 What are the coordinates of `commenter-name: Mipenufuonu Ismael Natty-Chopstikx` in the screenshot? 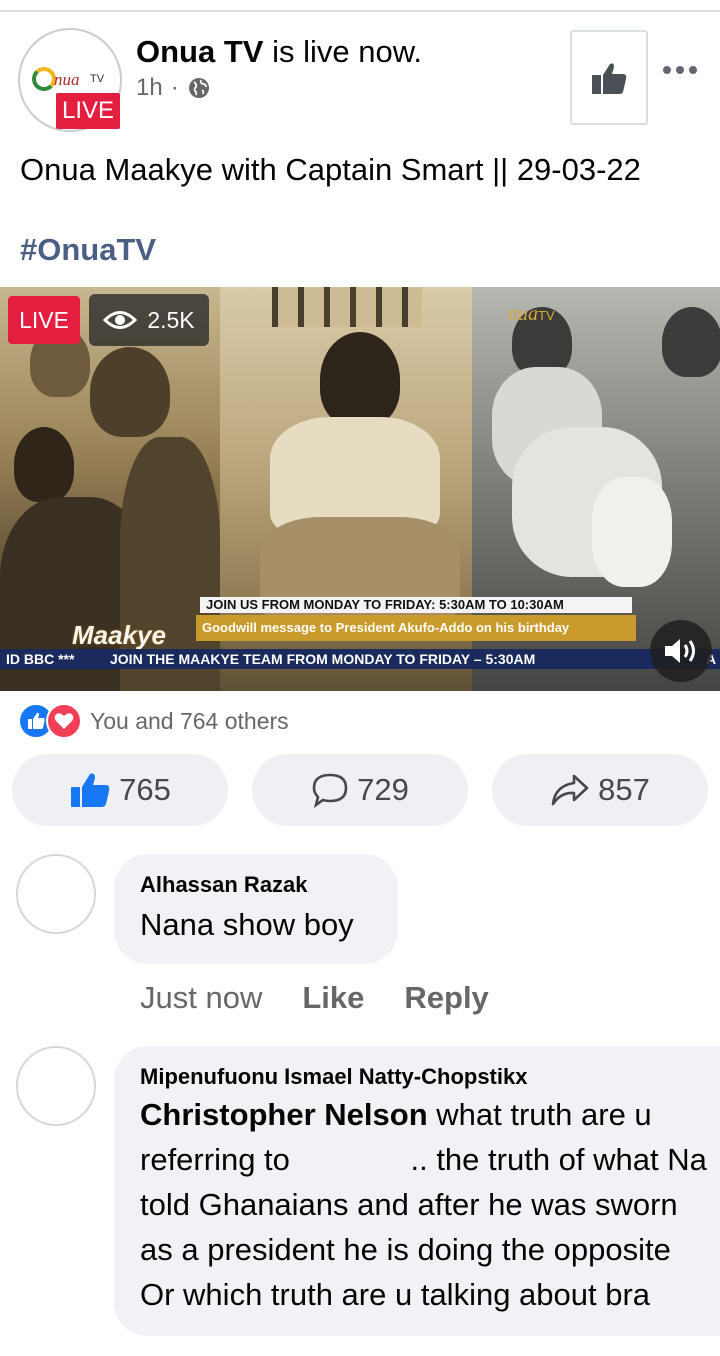 It's located at (430, 1077).